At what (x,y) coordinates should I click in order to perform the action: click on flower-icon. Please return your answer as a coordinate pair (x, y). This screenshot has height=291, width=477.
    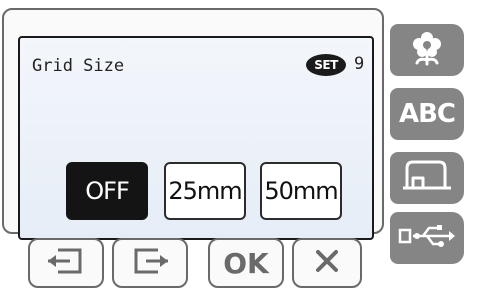
    Looking at the image, I should click on (427, 50).